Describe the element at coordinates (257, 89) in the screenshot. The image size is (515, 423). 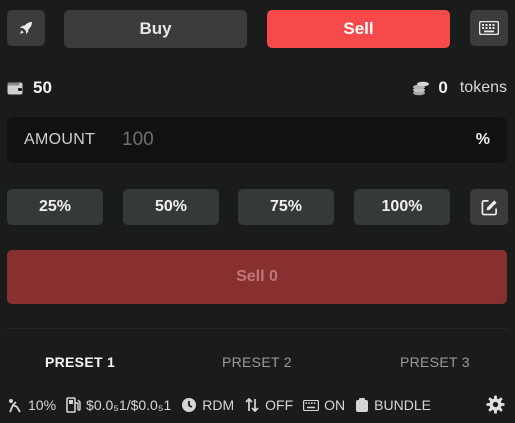
I see `balance-row: 50 0 tokens` at that location.